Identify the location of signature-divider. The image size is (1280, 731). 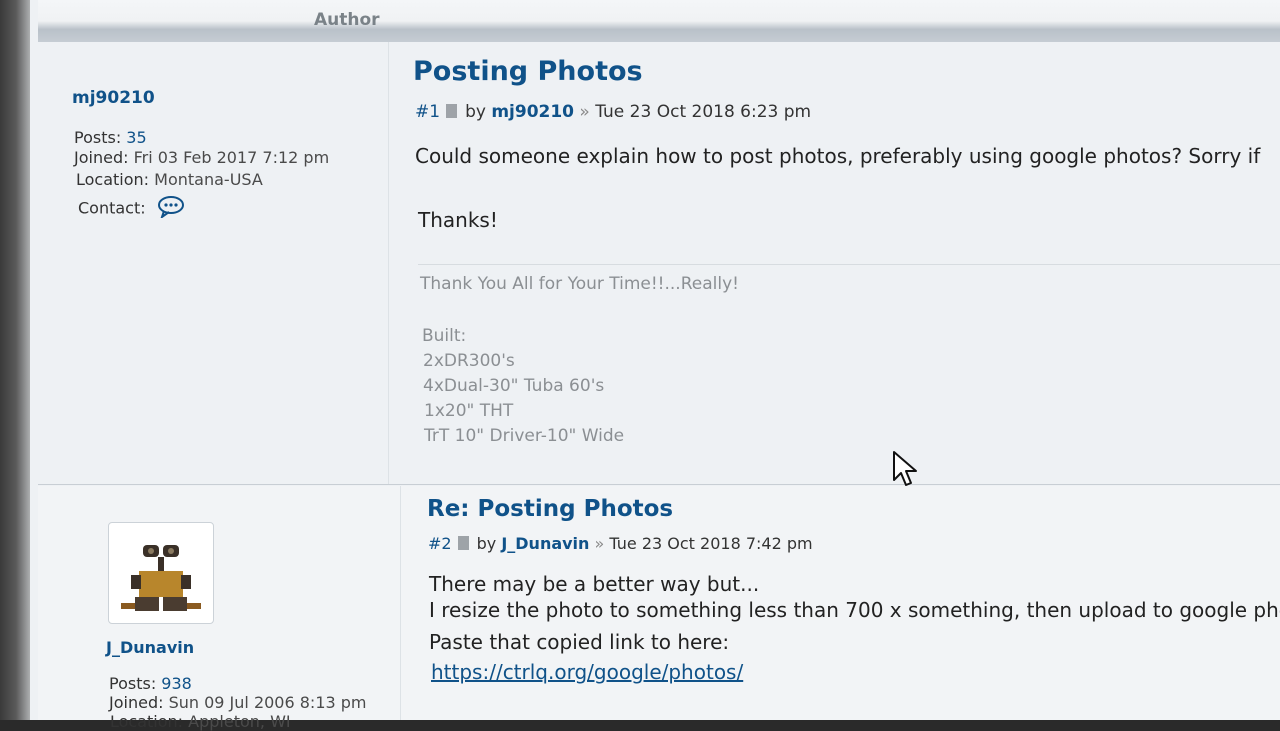
(849, 264).